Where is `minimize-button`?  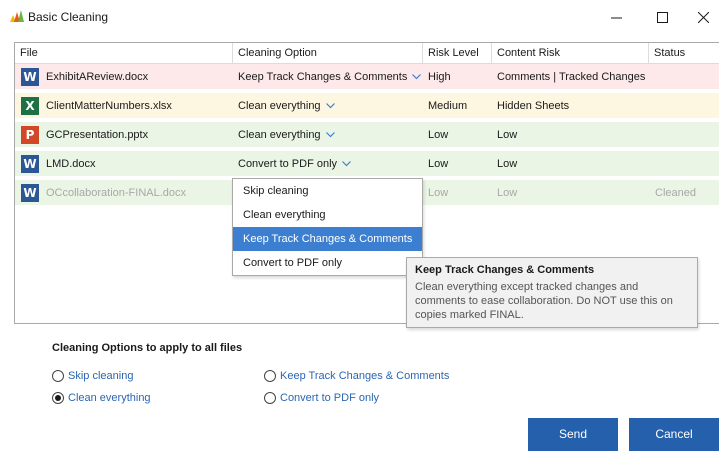 minimize-button is located at coordinates (616, 17).